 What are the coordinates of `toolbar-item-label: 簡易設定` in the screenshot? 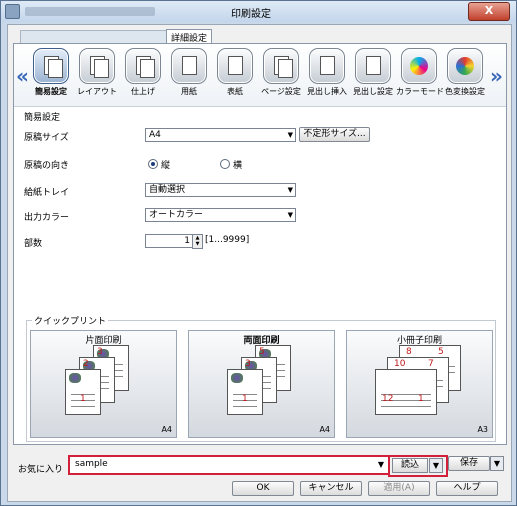 It's located at (51, 91).